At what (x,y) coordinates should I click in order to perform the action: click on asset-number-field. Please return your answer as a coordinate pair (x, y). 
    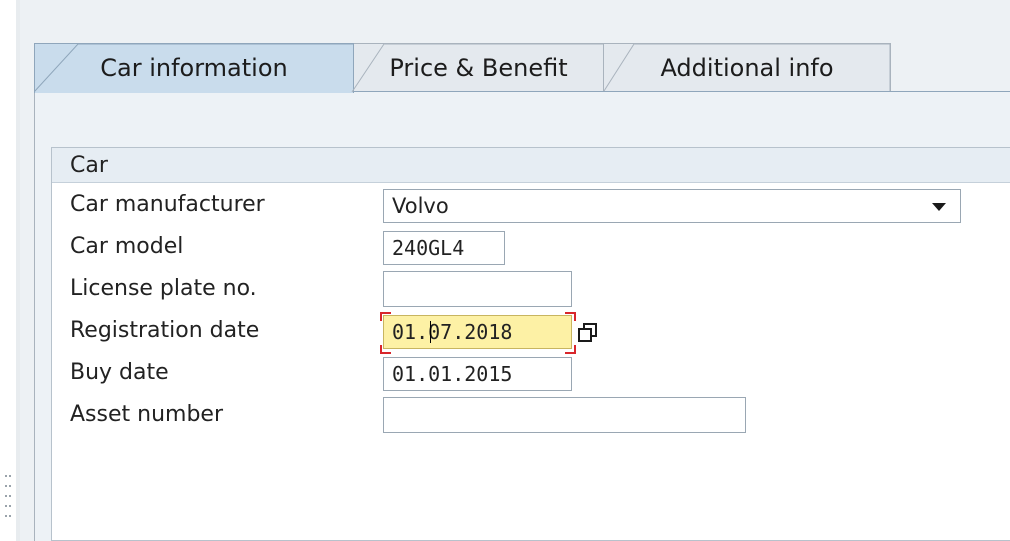
    Looking at the image, I should click on (564, 415).